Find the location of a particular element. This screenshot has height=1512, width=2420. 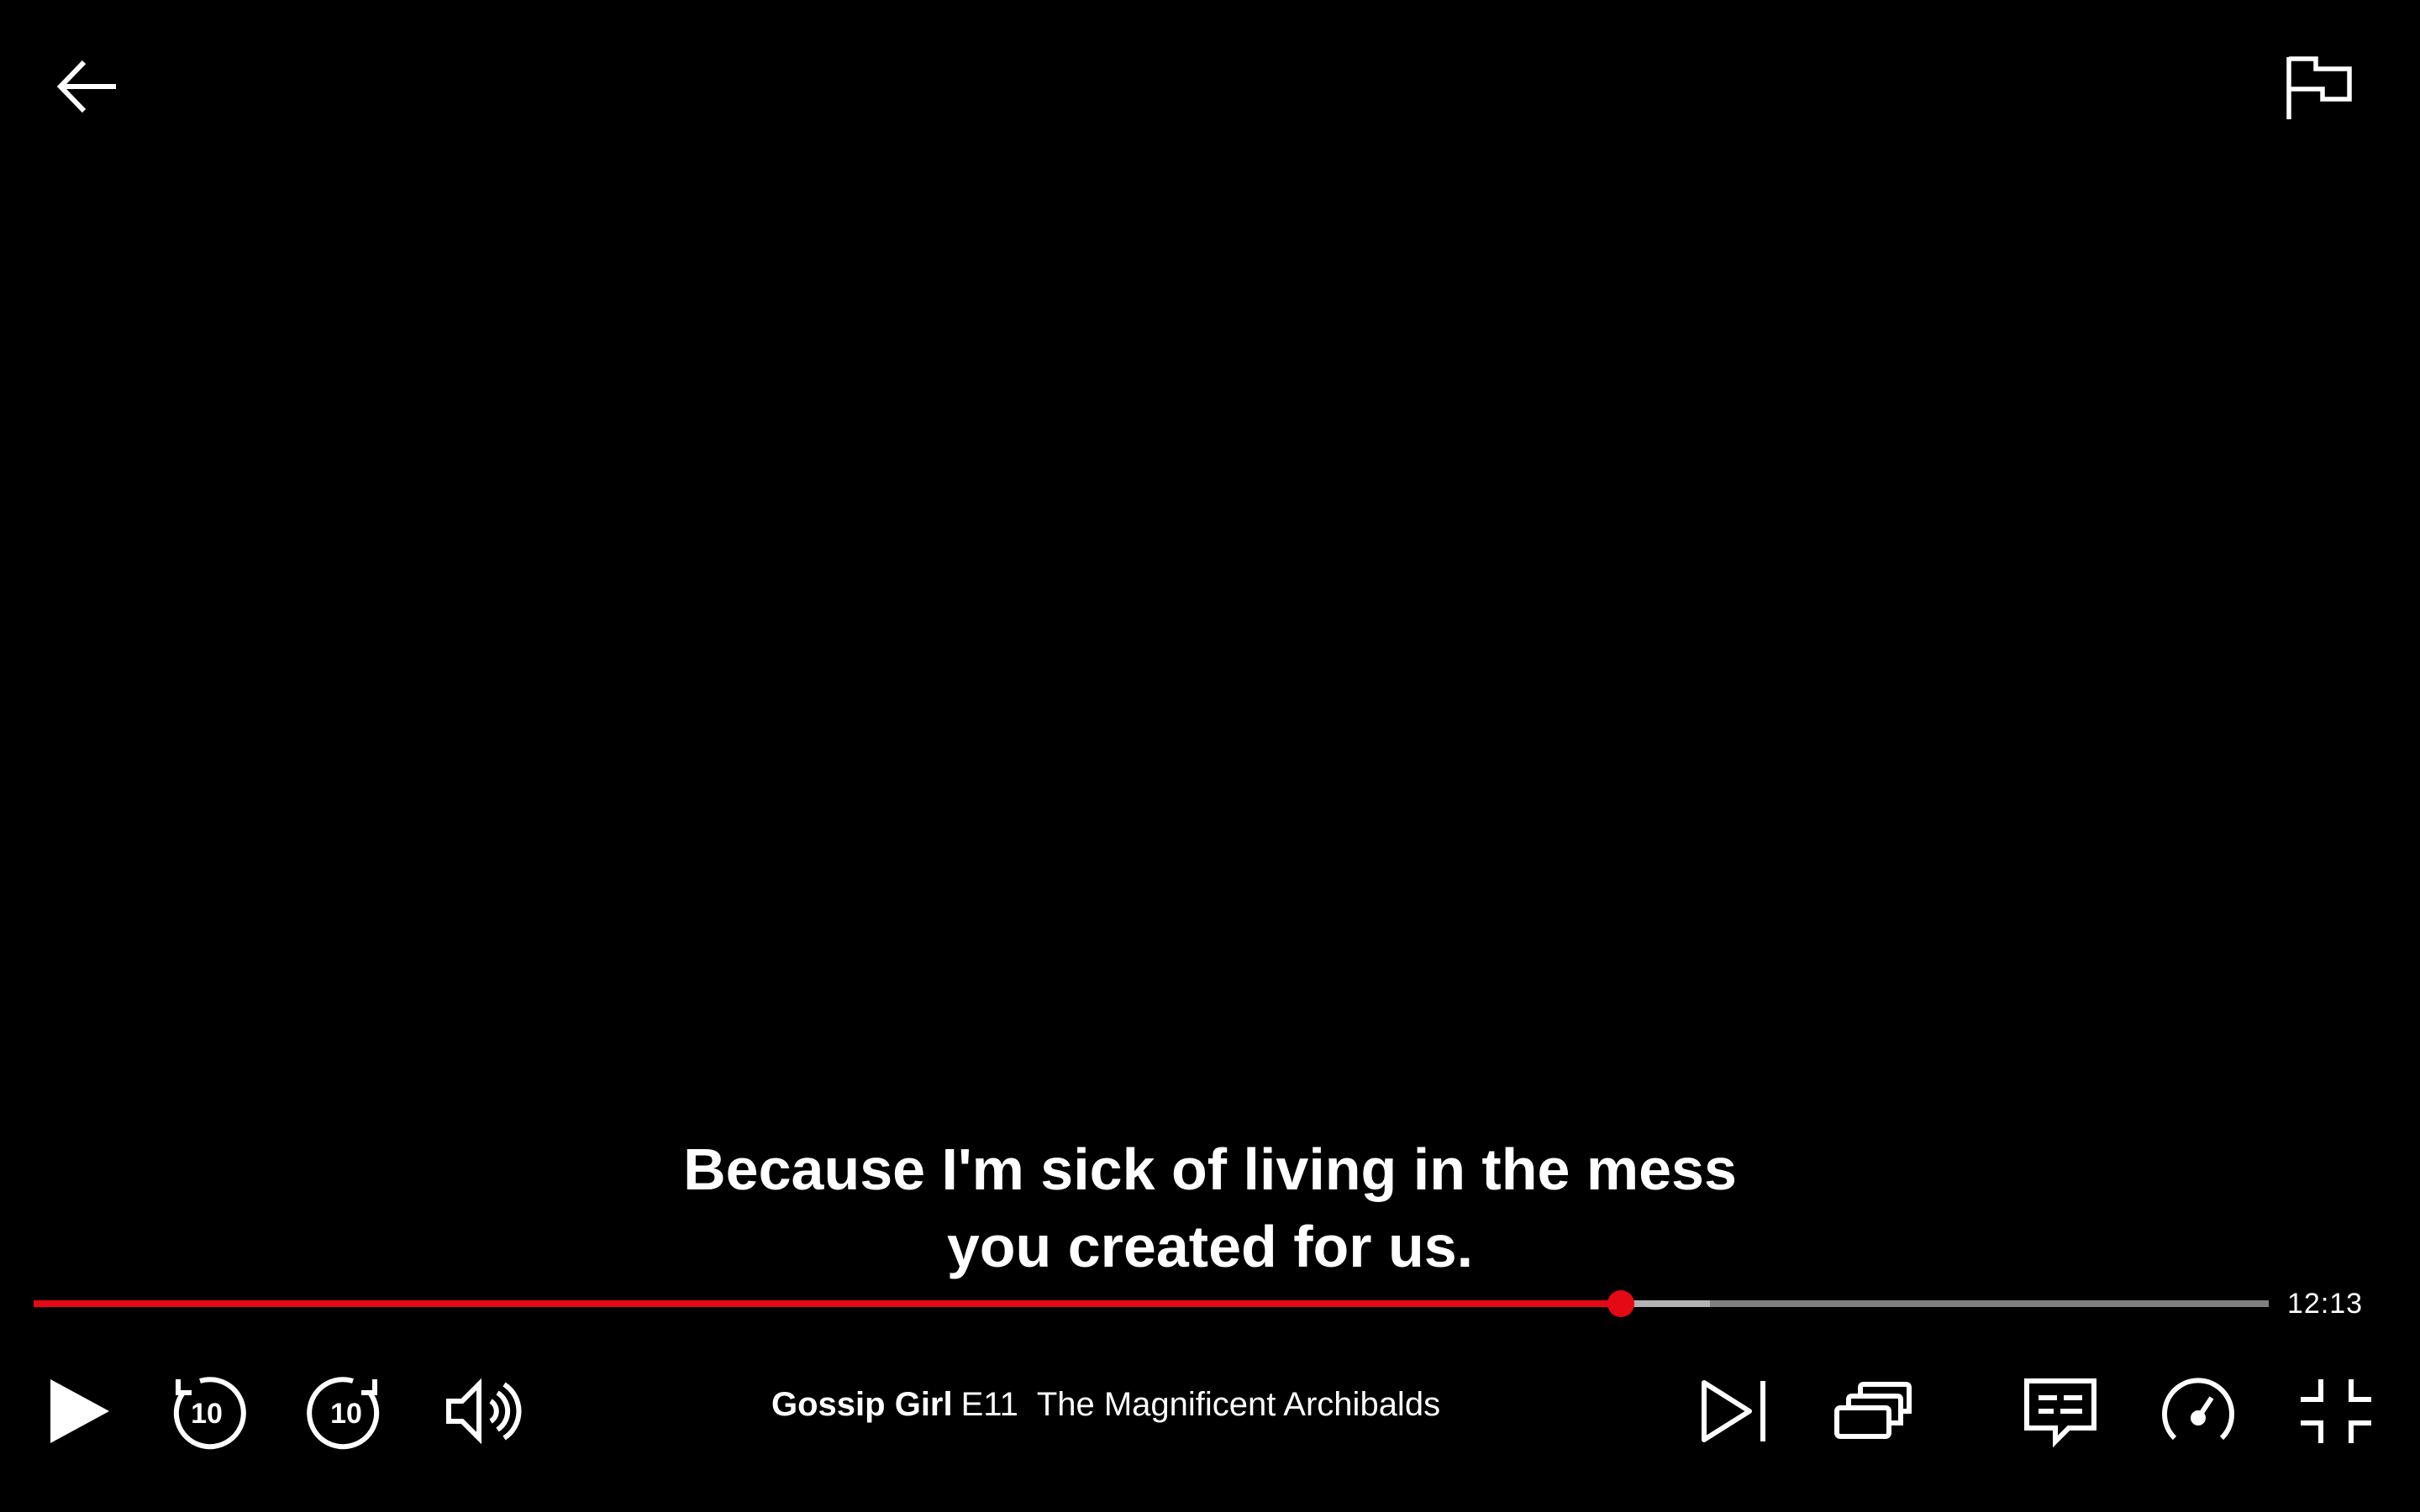

episodes-icon is located at coordinates (1873, 1410).